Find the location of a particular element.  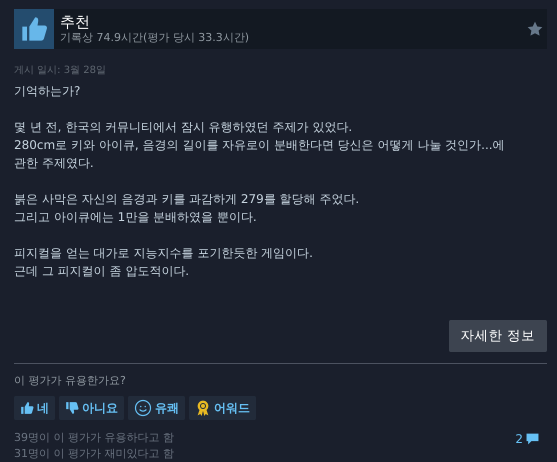

read-more-button: 자세한 정보 is located at coordinates (497, 336).